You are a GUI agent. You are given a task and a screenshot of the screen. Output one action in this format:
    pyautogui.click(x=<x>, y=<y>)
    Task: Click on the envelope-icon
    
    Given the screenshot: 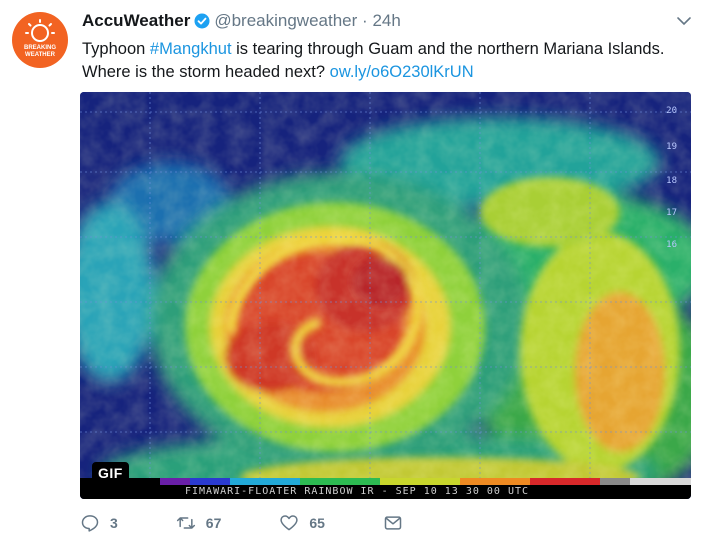 What is the action you would take?
    pyautogui.click(x=393, y=523)
    